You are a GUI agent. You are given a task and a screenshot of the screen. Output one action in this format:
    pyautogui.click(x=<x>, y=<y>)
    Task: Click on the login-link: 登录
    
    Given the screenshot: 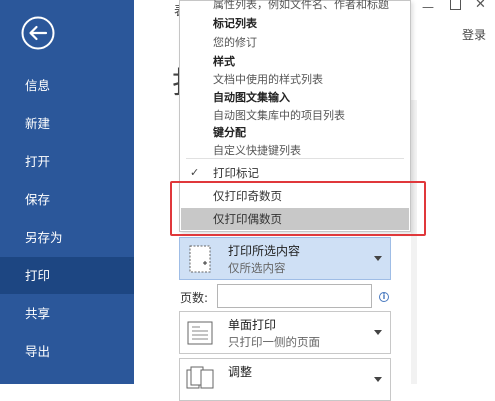 What is the action you would take?
    pyautogui.click(x=474, y=34)
    